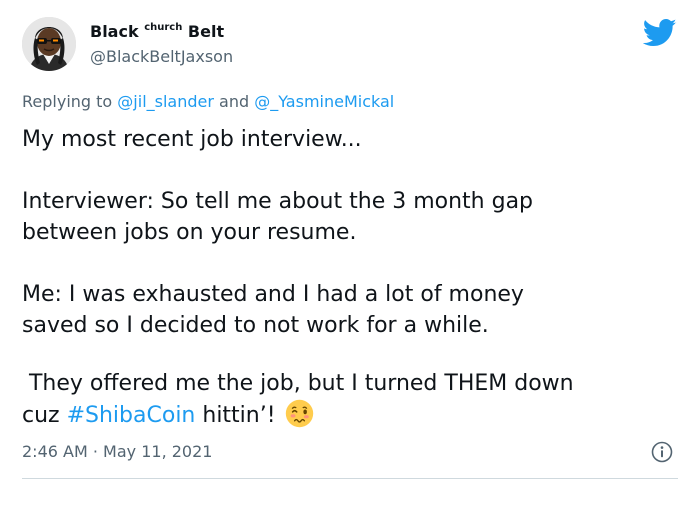  Describe the element at coordinates (41, 415) in the screenshot. I see `tweet-text-fragment: cuz` at that location.